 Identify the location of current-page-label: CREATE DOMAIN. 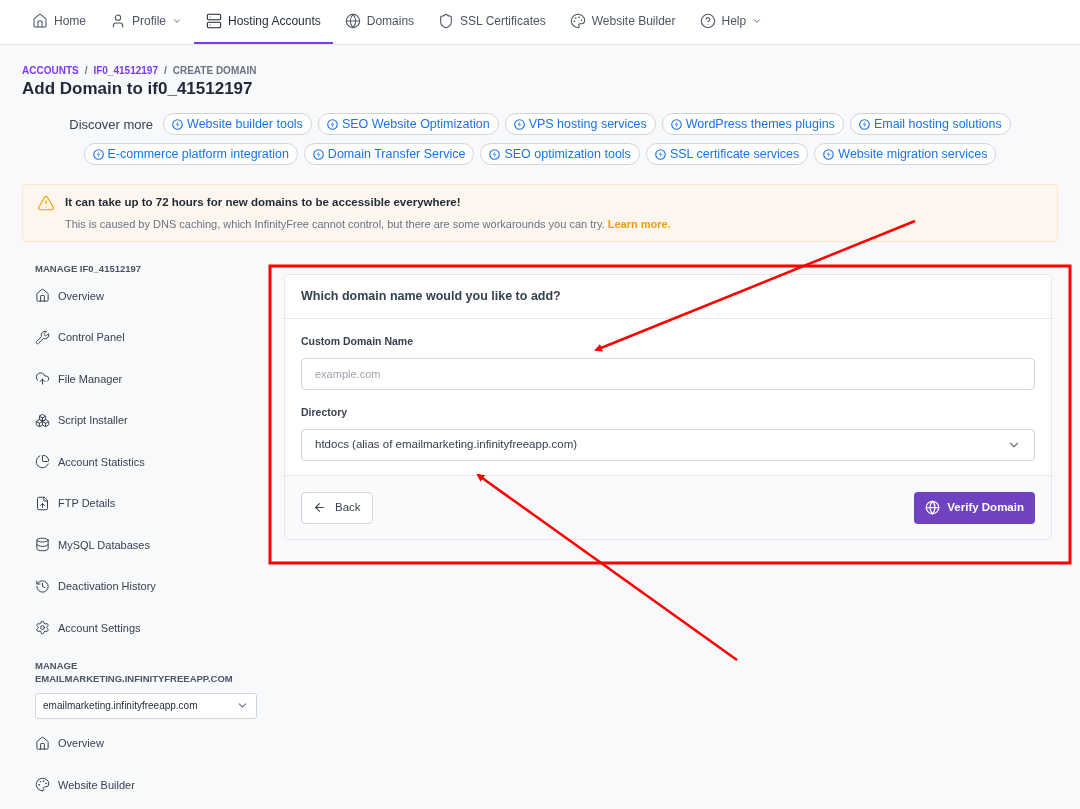
(214, 71).